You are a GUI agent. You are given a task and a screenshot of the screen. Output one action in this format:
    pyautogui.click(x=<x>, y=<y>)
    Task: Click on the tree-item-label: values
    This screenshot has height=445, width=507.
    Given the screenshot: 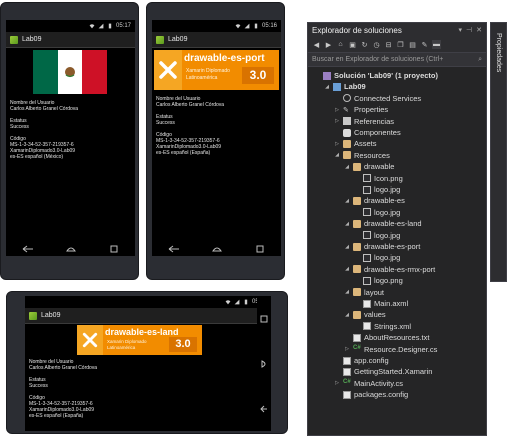 What is the action you would take?
    pyautogui.click(x=375, y=315)
    